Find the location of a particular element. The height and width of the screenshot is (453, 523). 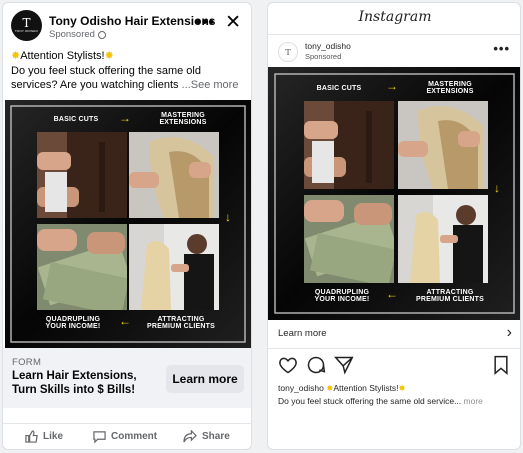

page-avatar: T TONY ODISHO is located at coordinates (26, 25).